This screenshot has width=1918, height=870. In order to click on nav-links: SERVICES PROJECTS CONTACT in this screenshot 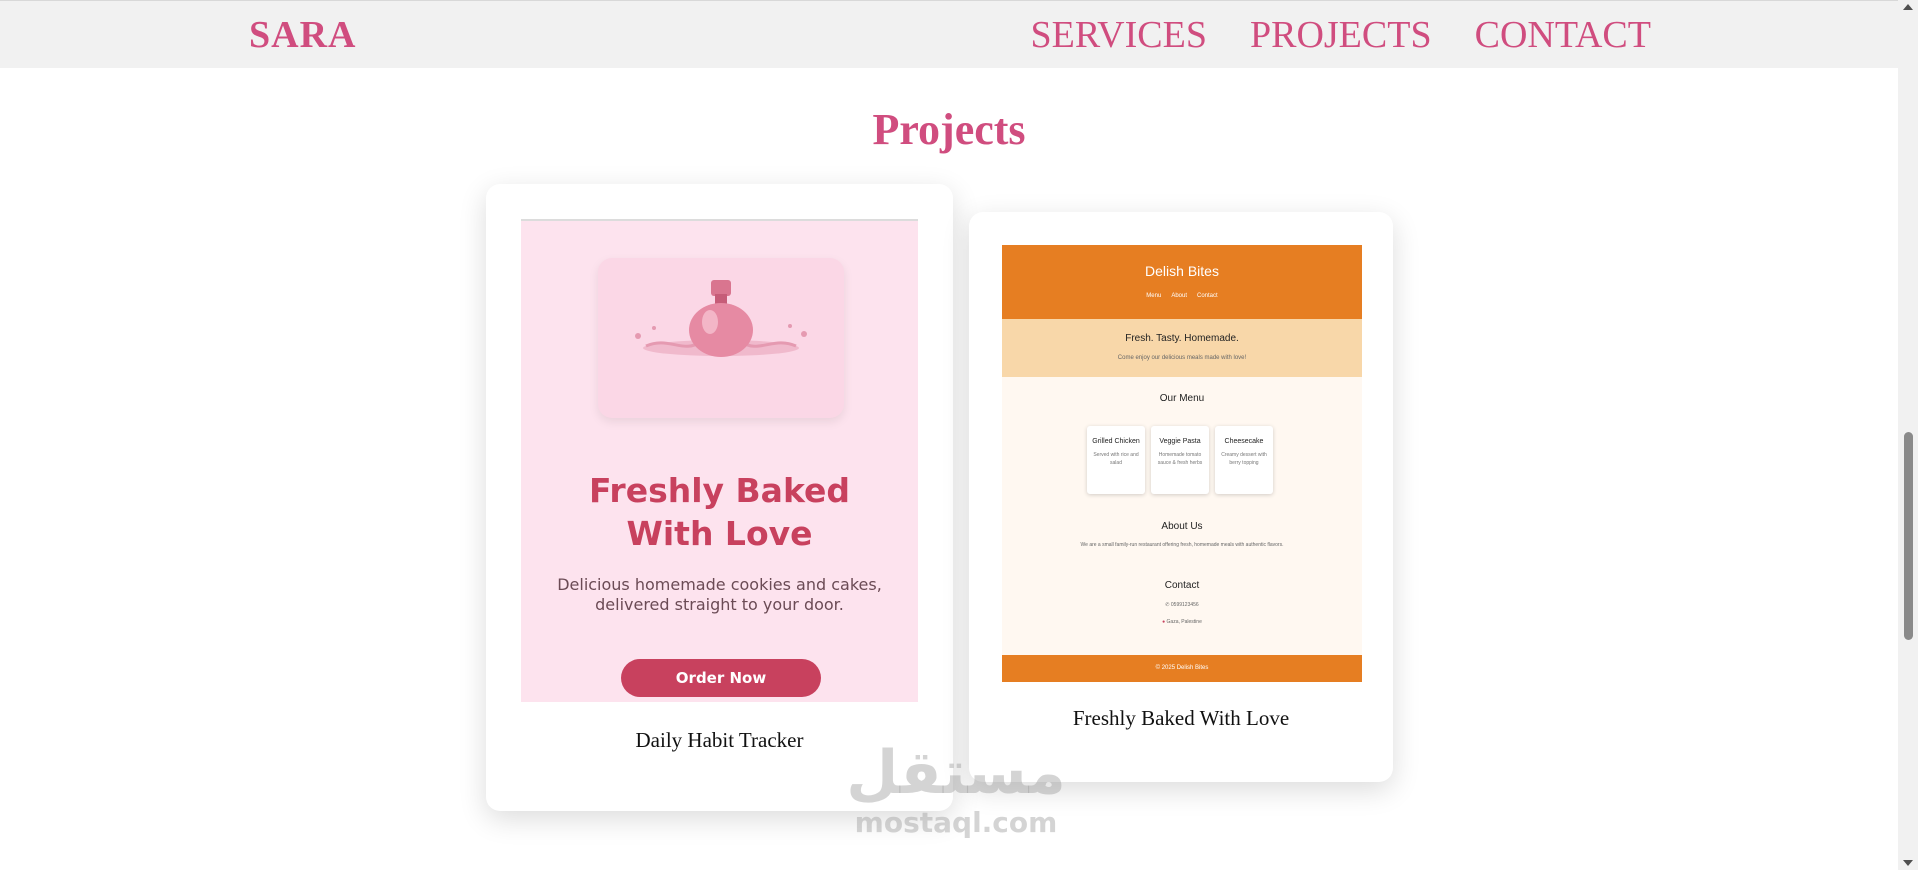, I will do `click(1341, 35)`.